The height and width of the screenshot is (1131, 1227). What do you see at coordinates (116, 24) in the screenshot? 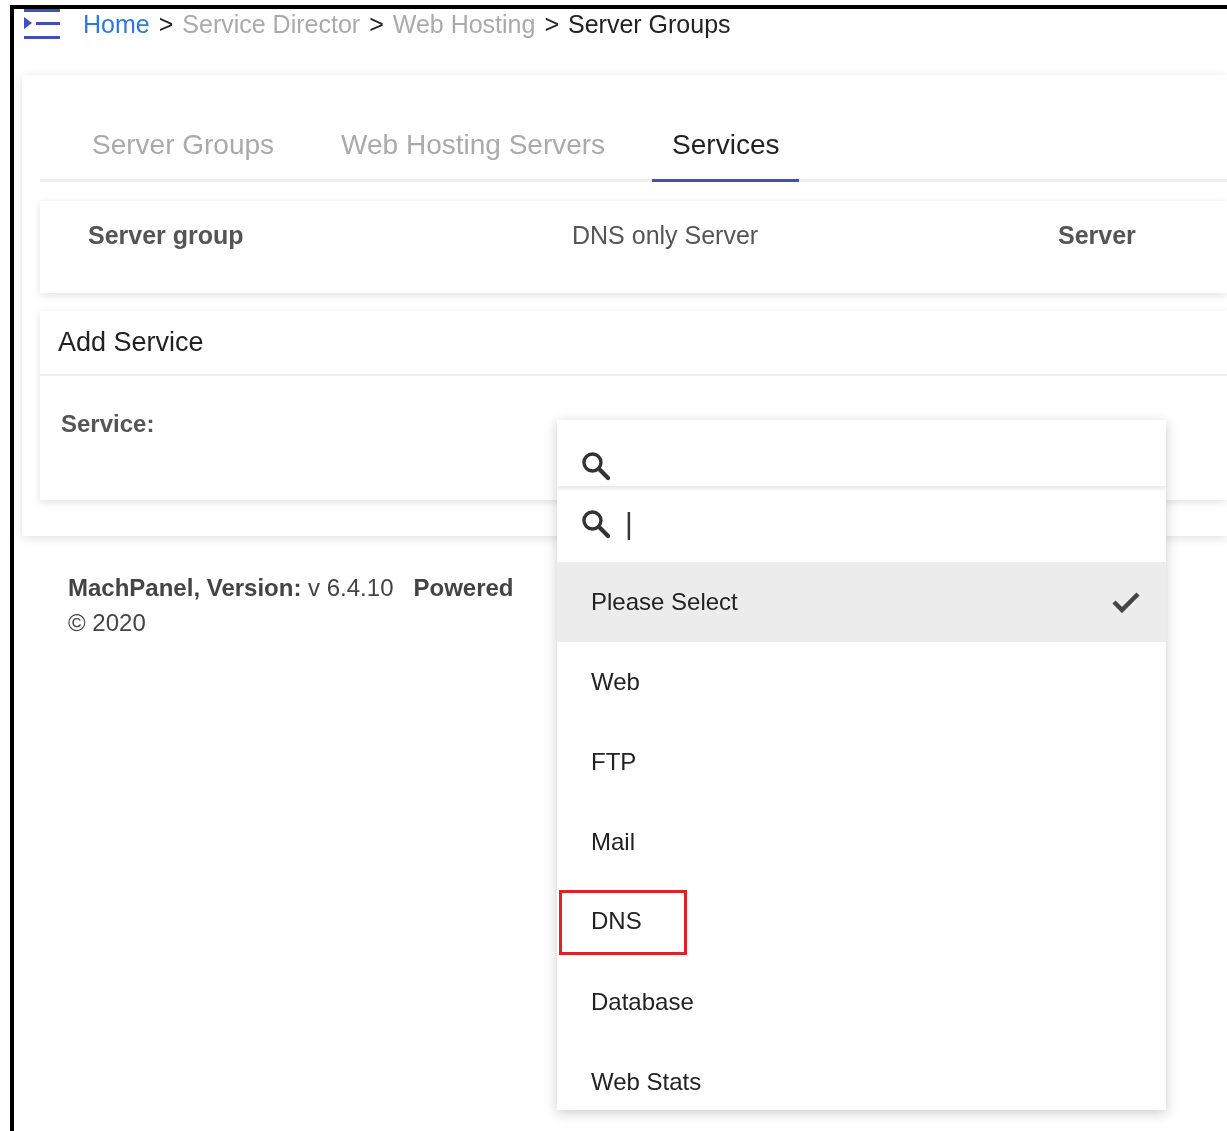
I see `breadcrumb-link: Home` at bounding box center [116, 24].